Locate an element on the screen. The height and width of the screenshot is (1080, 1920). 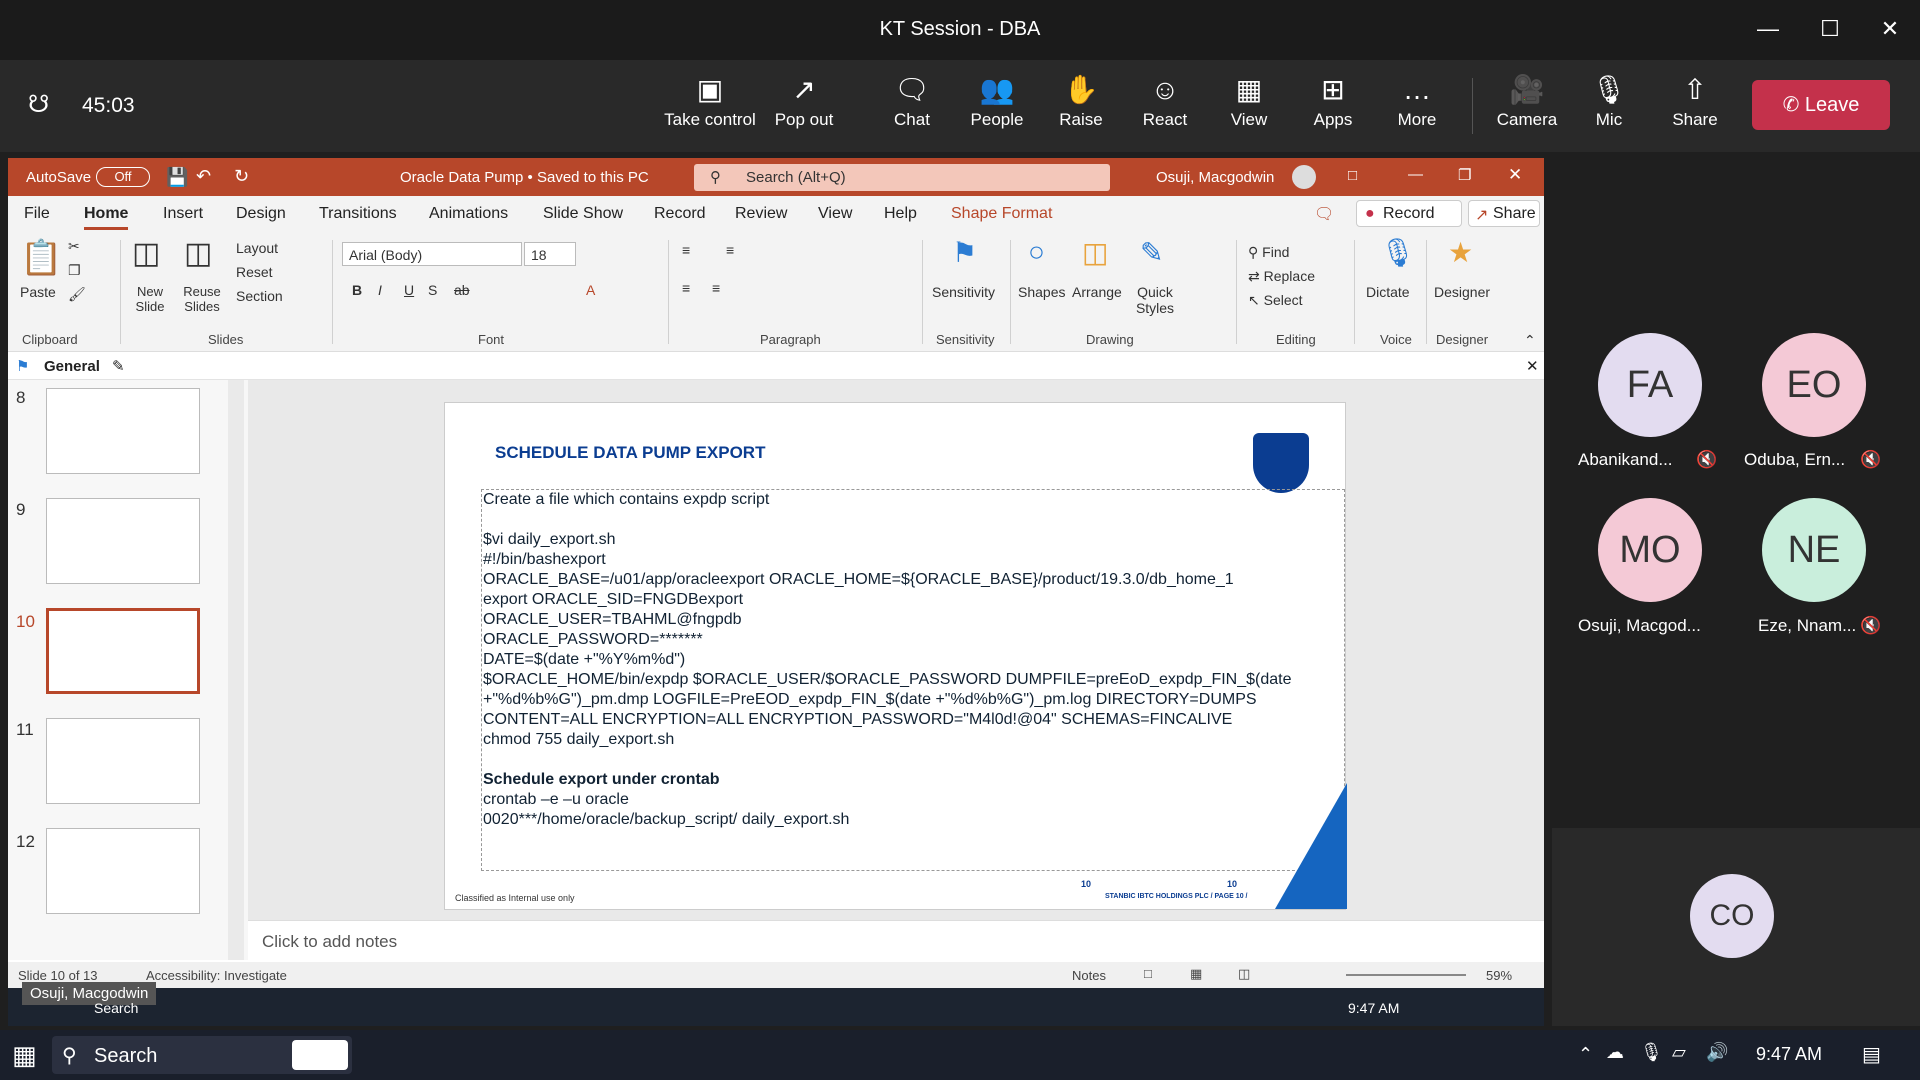
shadow-icon: S is located at coordinates (432, 290).